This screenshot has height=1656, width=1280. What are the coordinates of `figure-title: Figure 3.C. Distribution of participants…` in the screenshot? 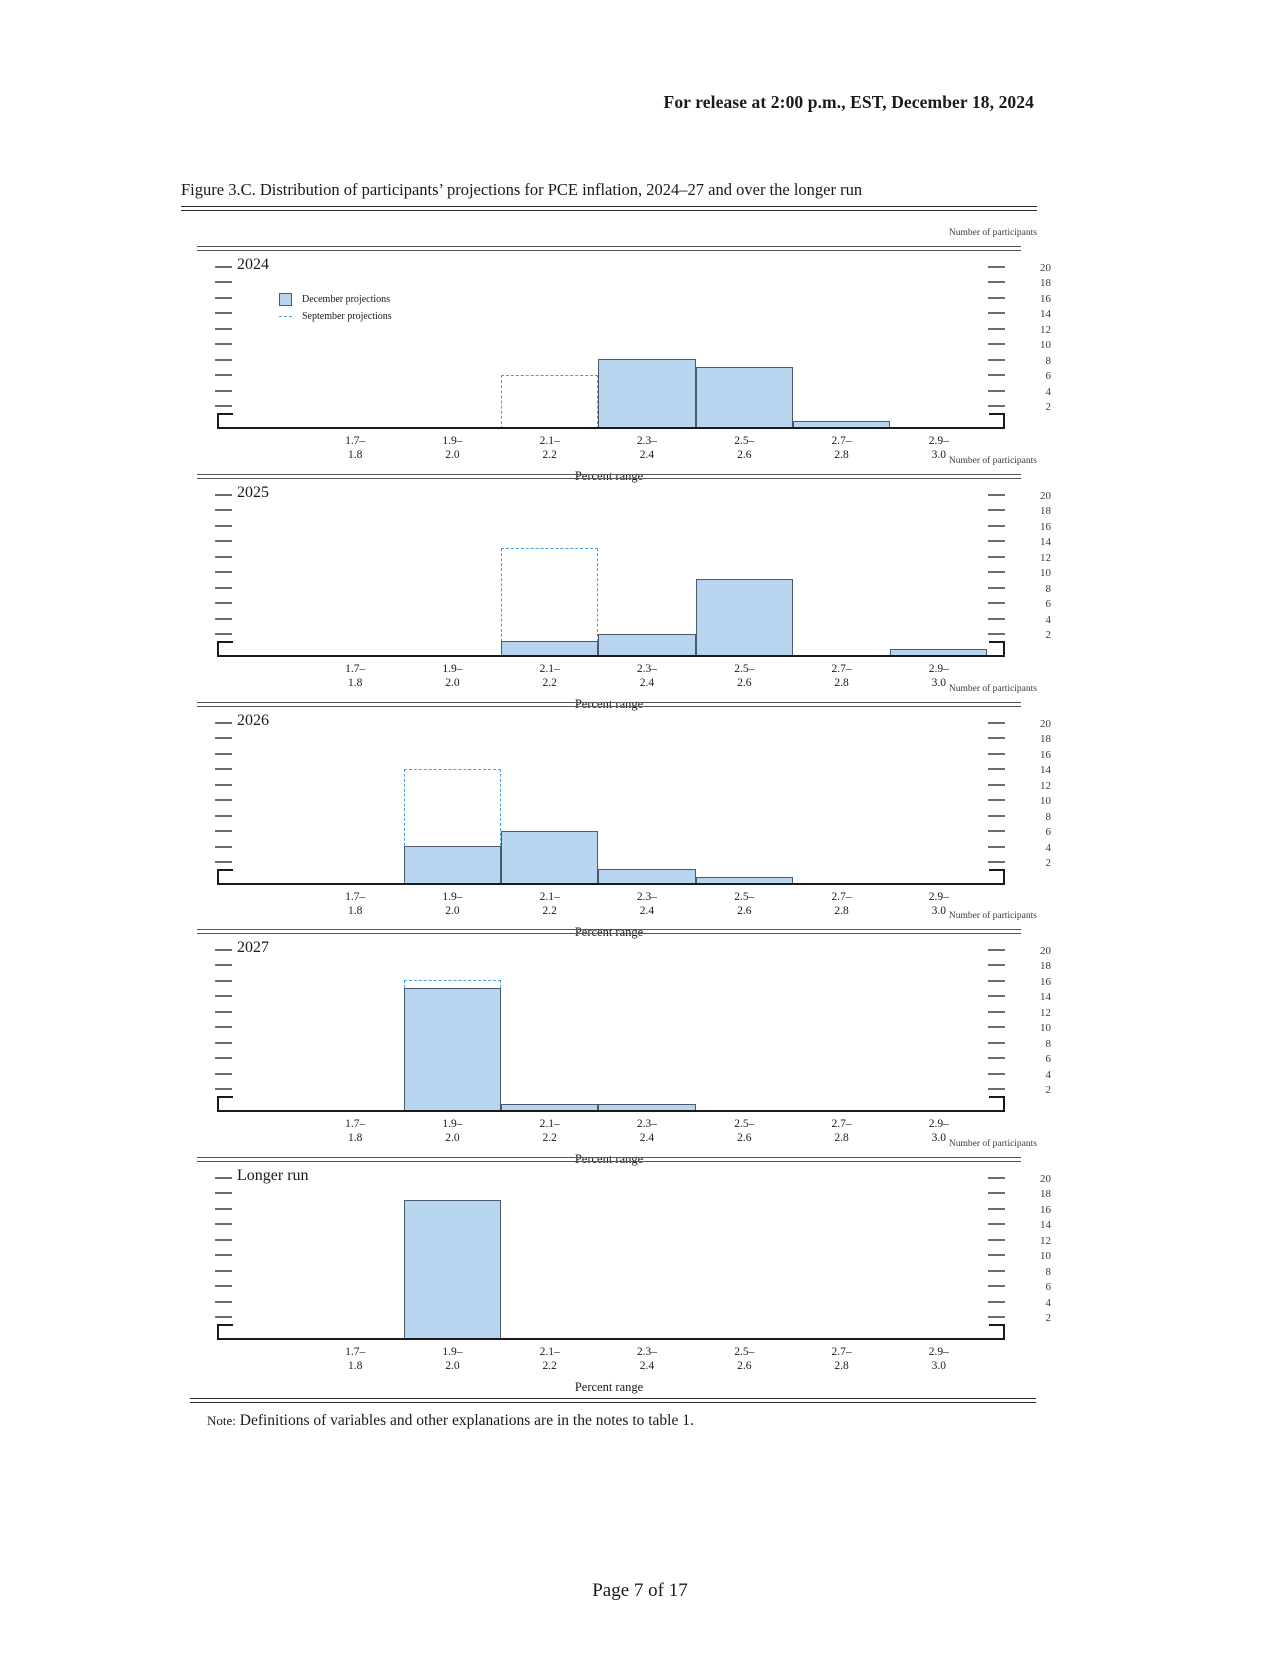 It's located at (522, 189).